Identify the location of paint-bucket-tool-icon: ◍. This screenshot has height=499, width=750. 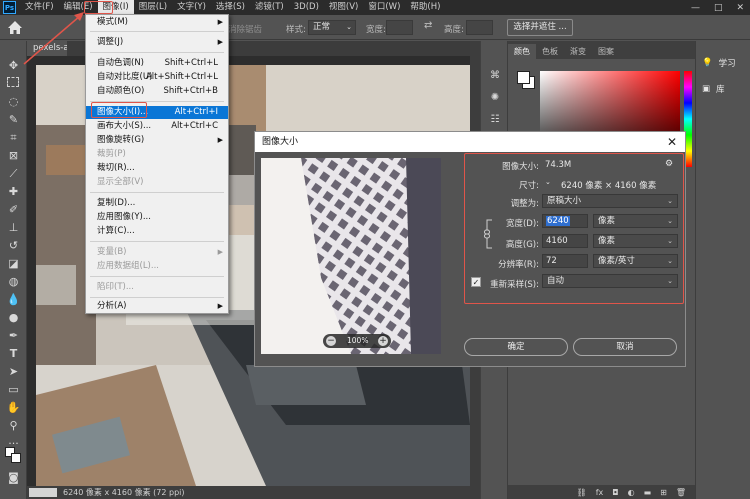
(13, 282).